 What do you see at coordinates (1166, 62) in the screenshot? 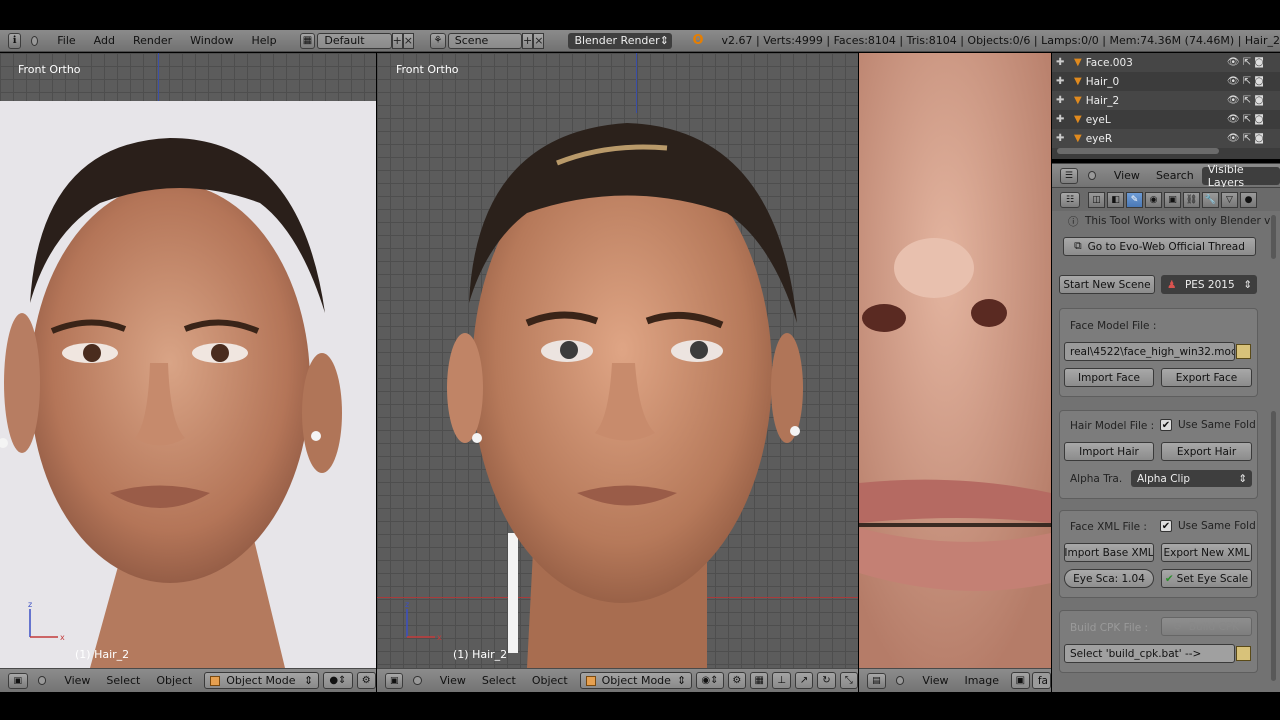
I see `outliner-item: ✚ ▼ Face.003 👁 ⇱ ◙` at bounding box center [1166, 62].